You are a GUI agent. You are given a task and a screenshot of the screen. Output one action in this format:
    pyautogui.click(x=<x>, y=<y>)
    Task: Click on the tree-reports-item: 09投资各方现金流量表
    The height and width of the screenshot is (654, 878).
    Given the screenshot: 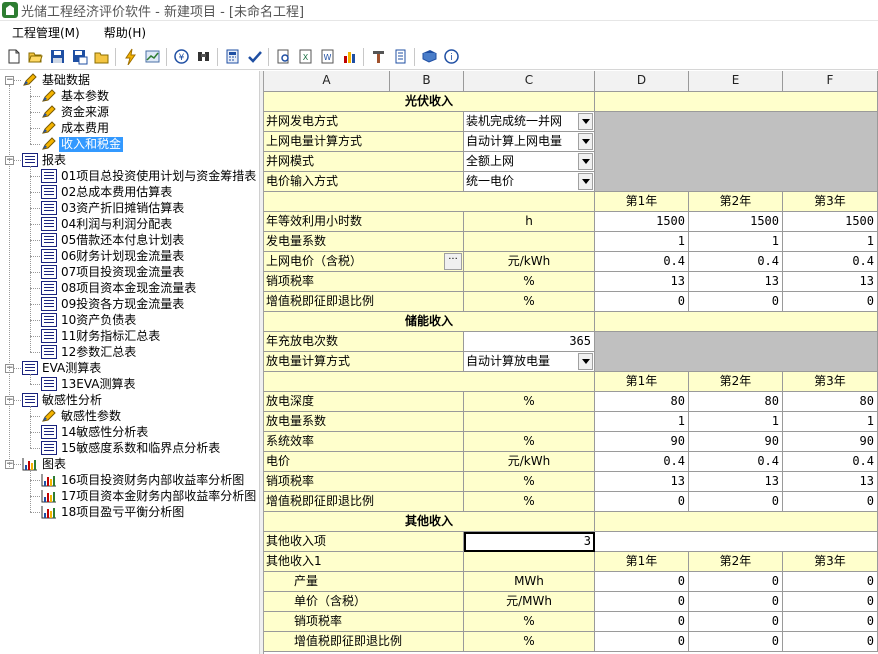 What is the action you would take?
    pyautogui.click(x=113, y=304)
    